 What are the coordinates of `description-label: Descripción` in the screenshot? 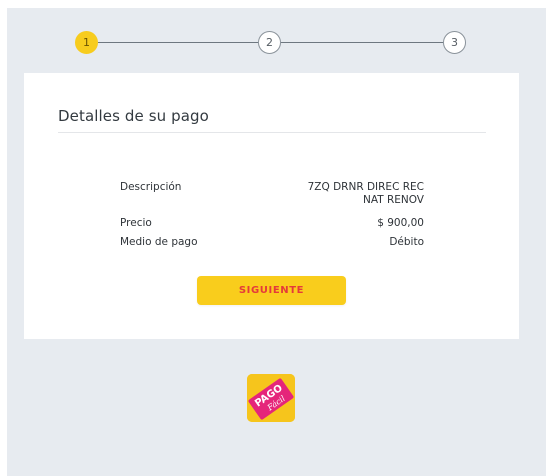 It's located at (151, 187).